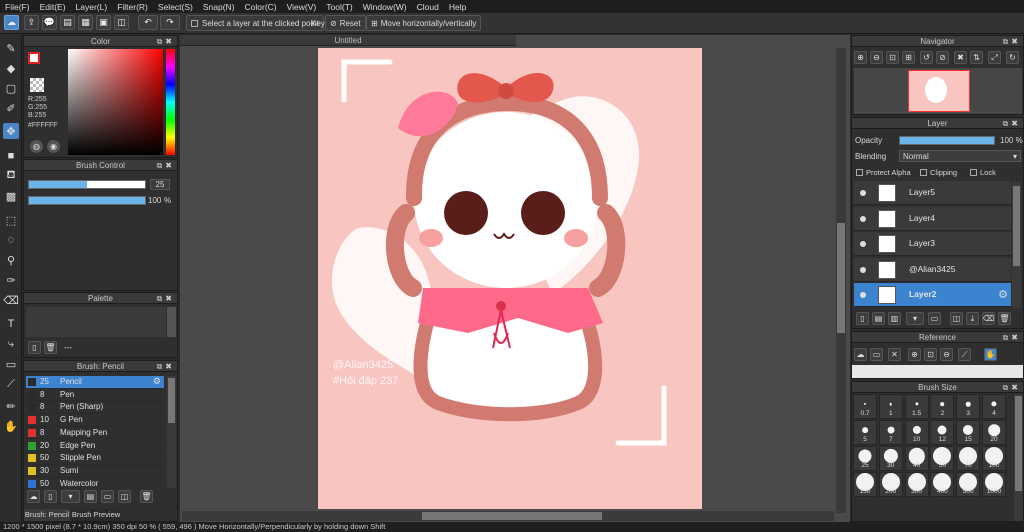  What do you see at coordinates (1018, 457) in the screenshot?
I see `brush-size-scrollbar` at bounding box center [1018, 457].